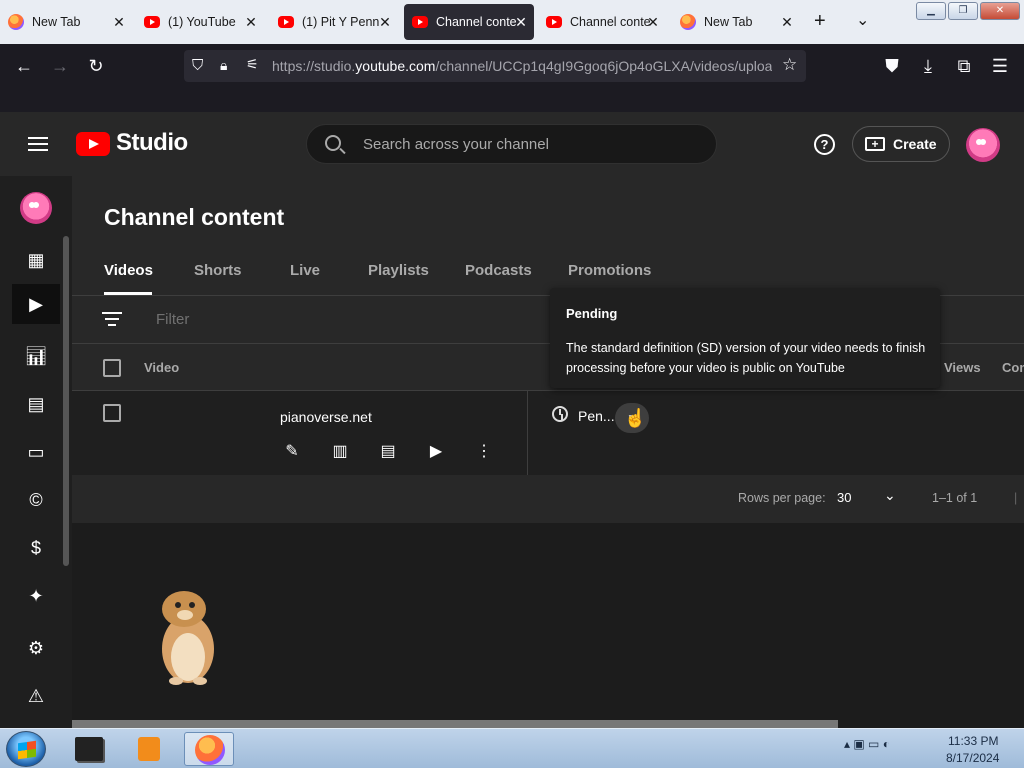 The width and height of the screenshot is (1024, 768). Describe the element at coordinates (972, 758) in the screenshot. I see `clock-date: 8/17/2024` at that location.